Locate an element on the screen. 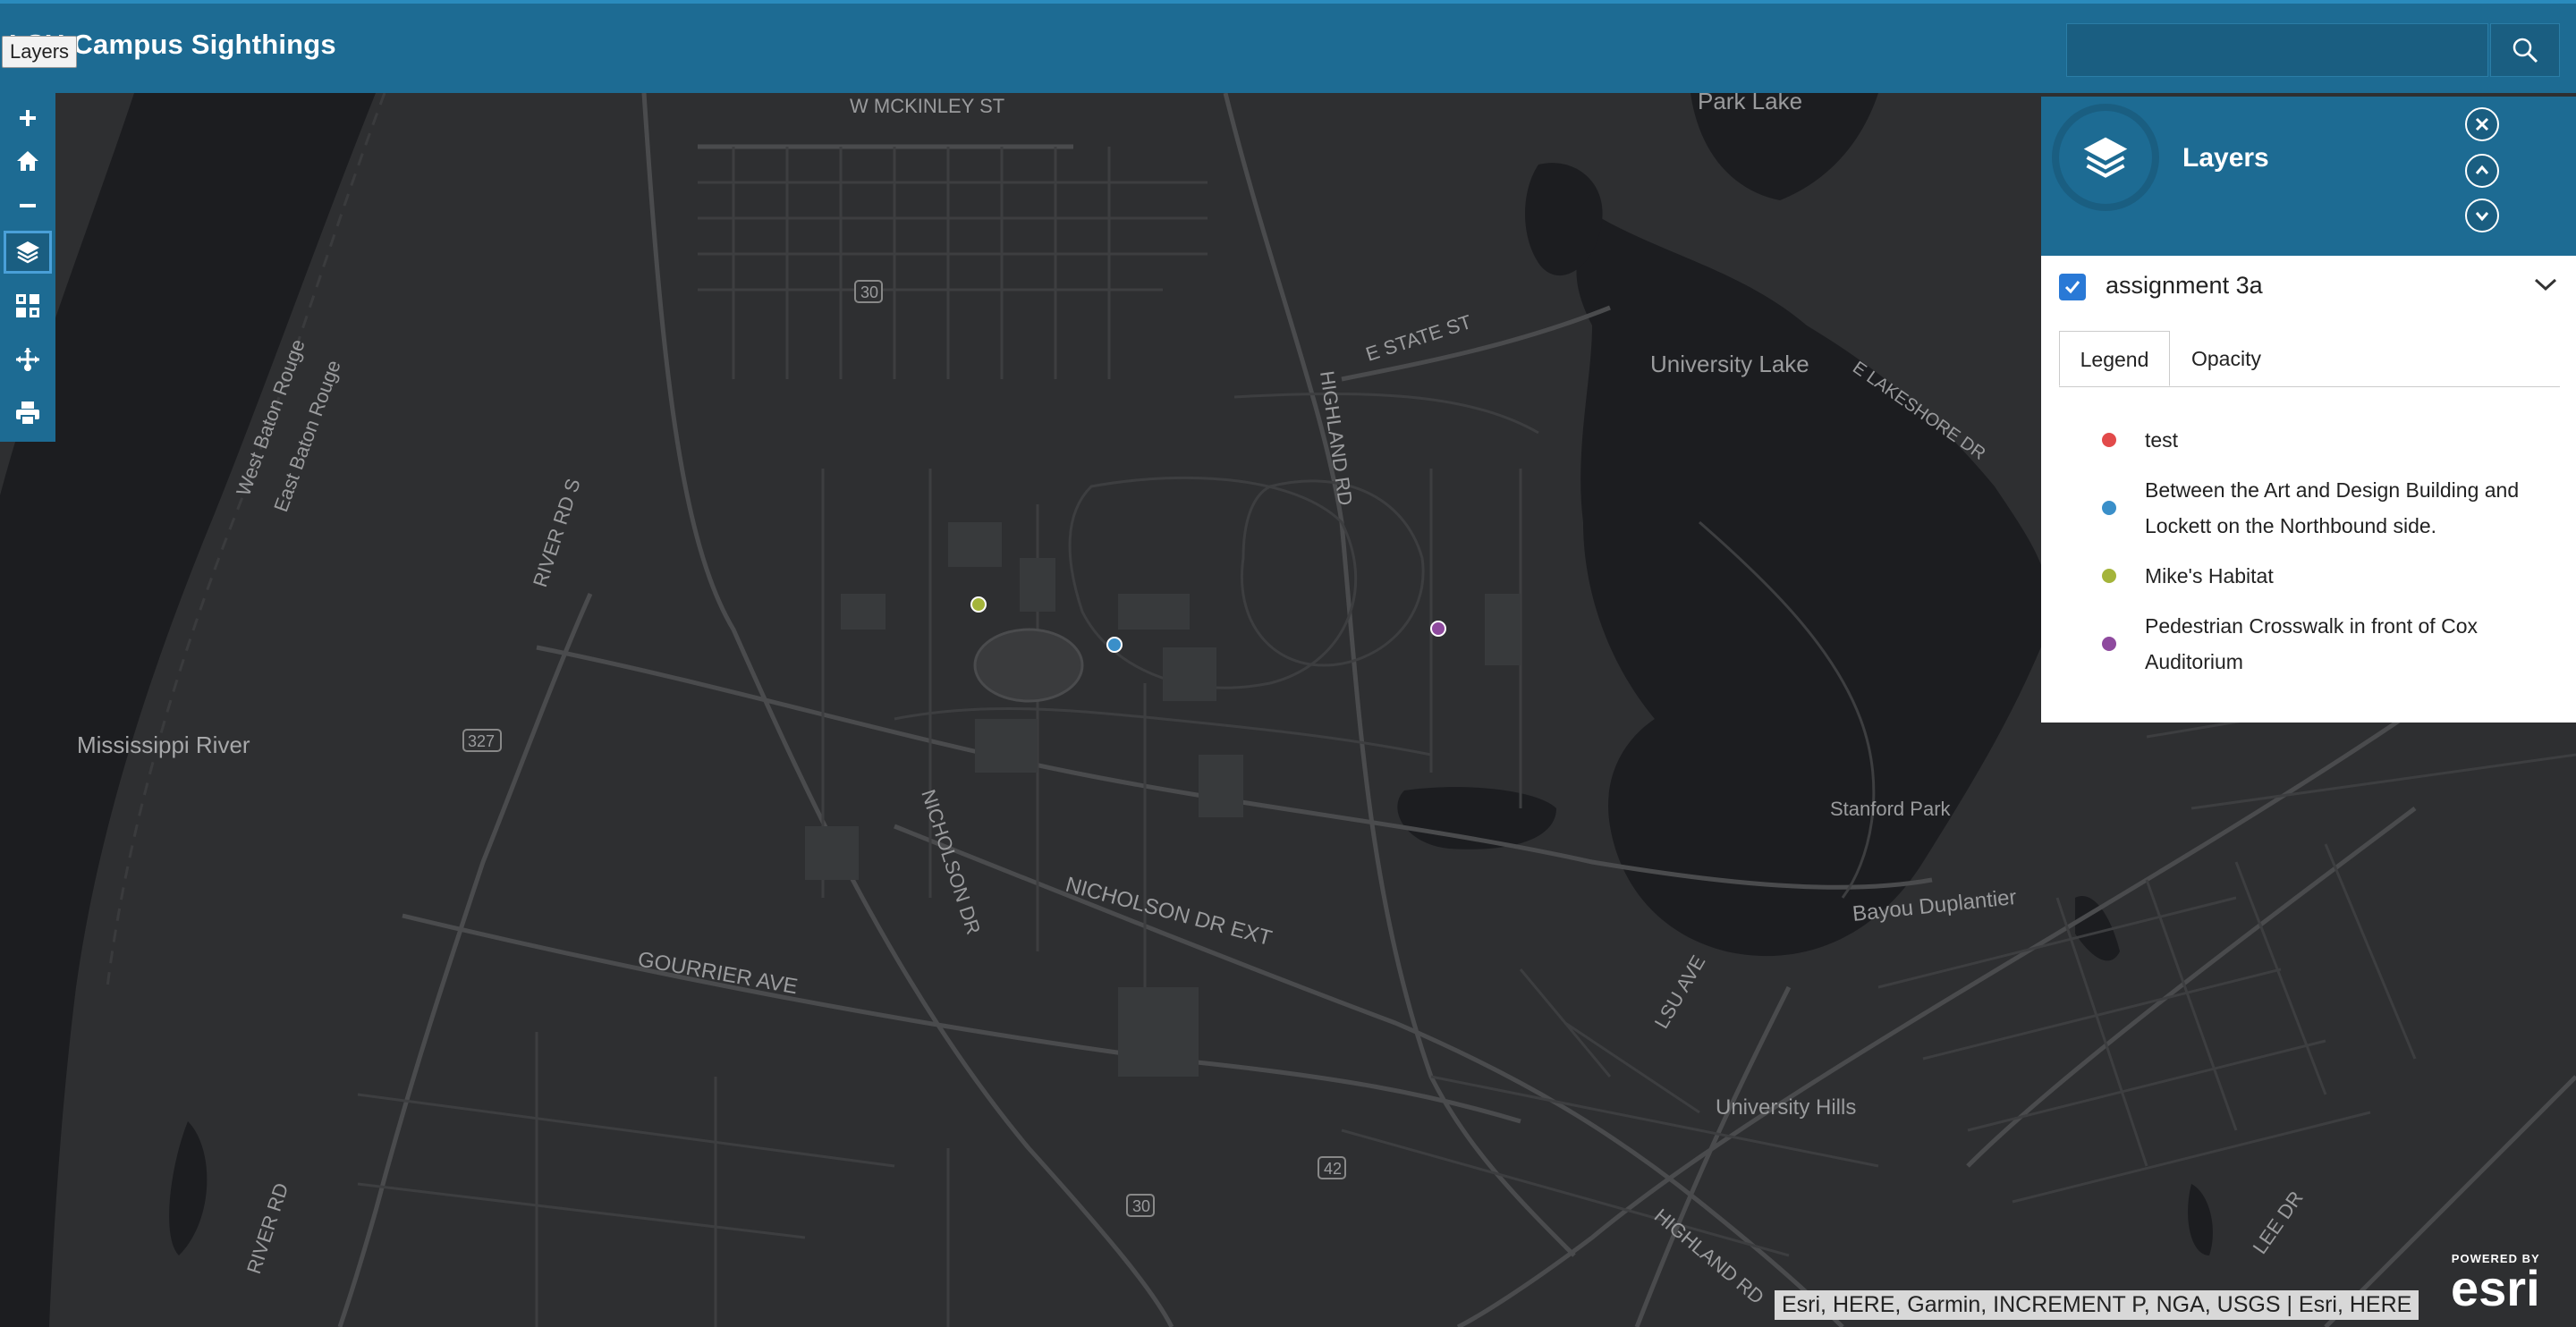 This screenshot has height=1327, width=2576. layer-visibility-checkbox is located at coordinates (2072, 287).